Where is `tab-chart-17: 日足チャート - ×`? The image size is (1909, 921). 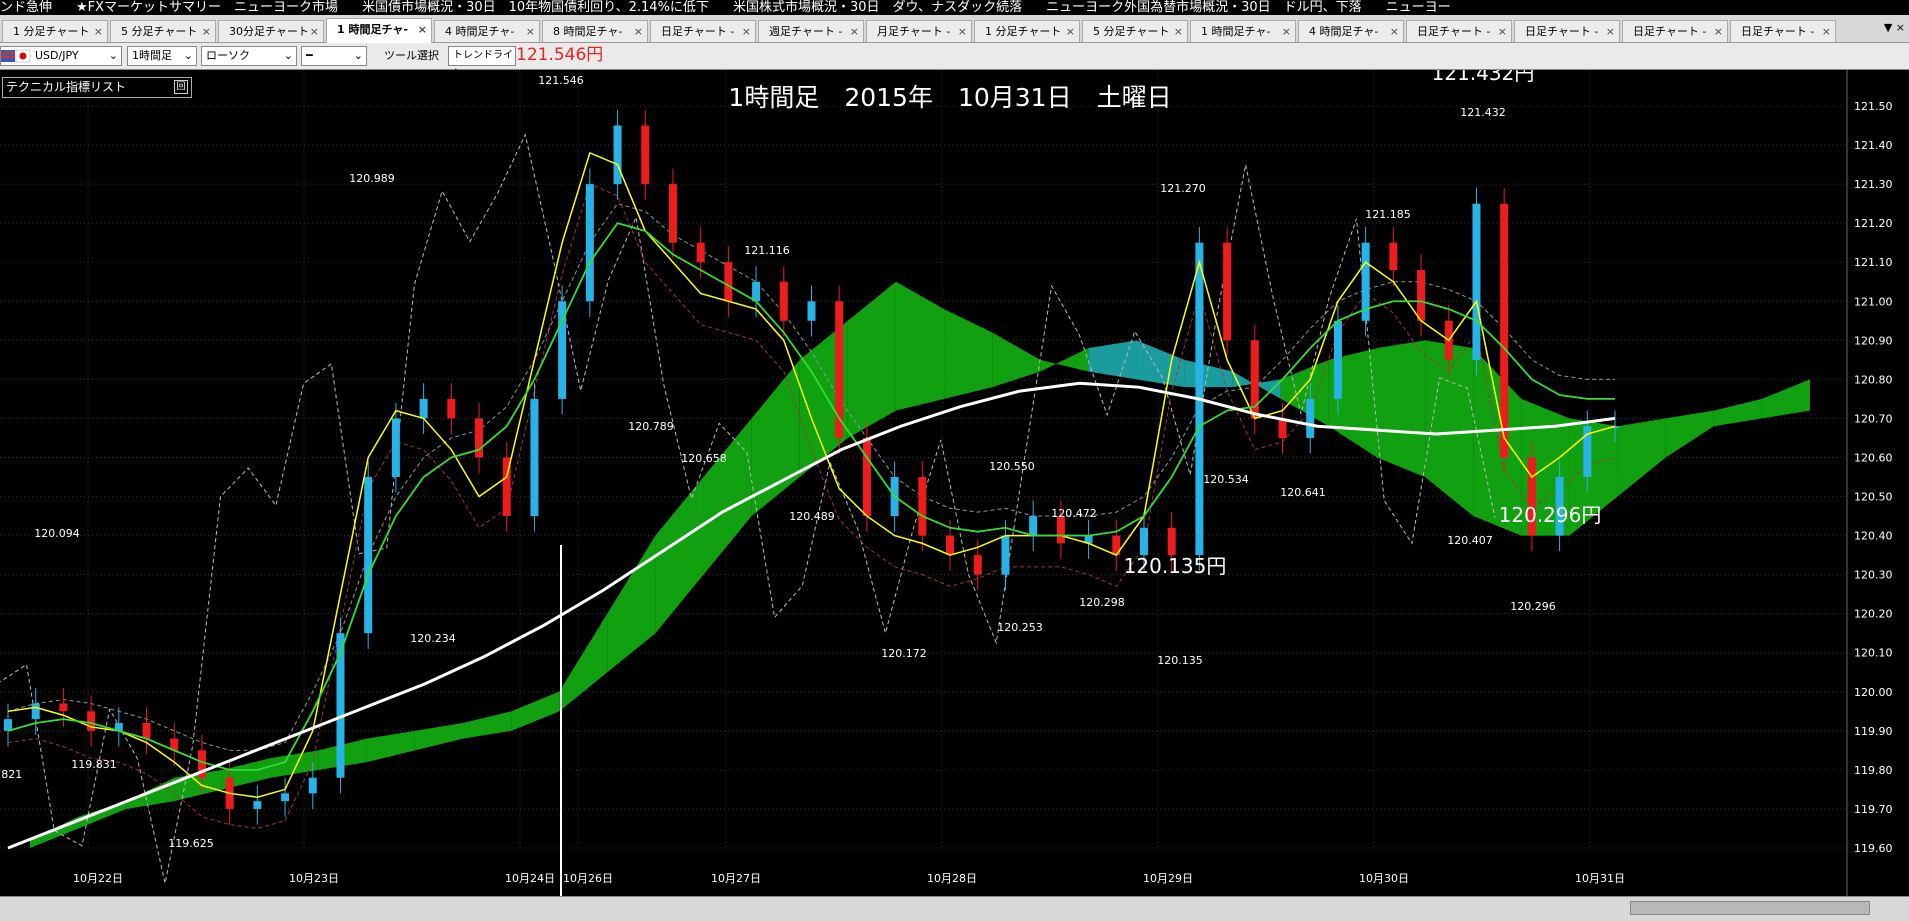 tab-chart-17: 日足チャート - × is located at coordinates (1783, 31).